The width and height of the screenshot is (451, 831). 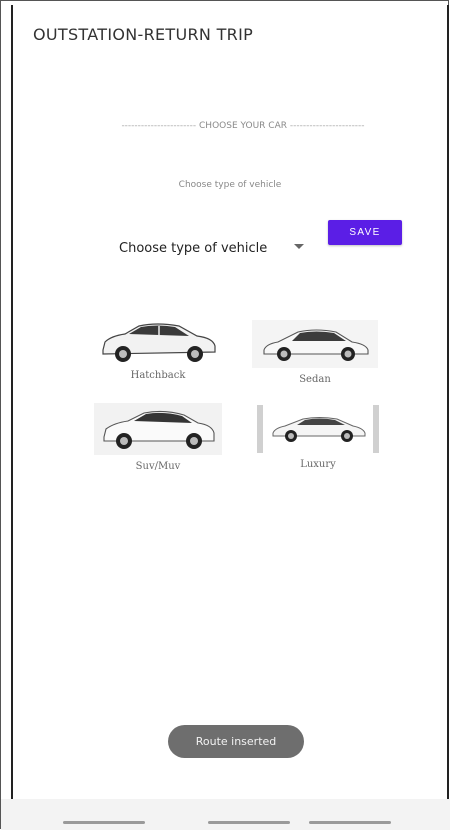 I want to click on sedan-car-icon, so click(x=315, y=344).